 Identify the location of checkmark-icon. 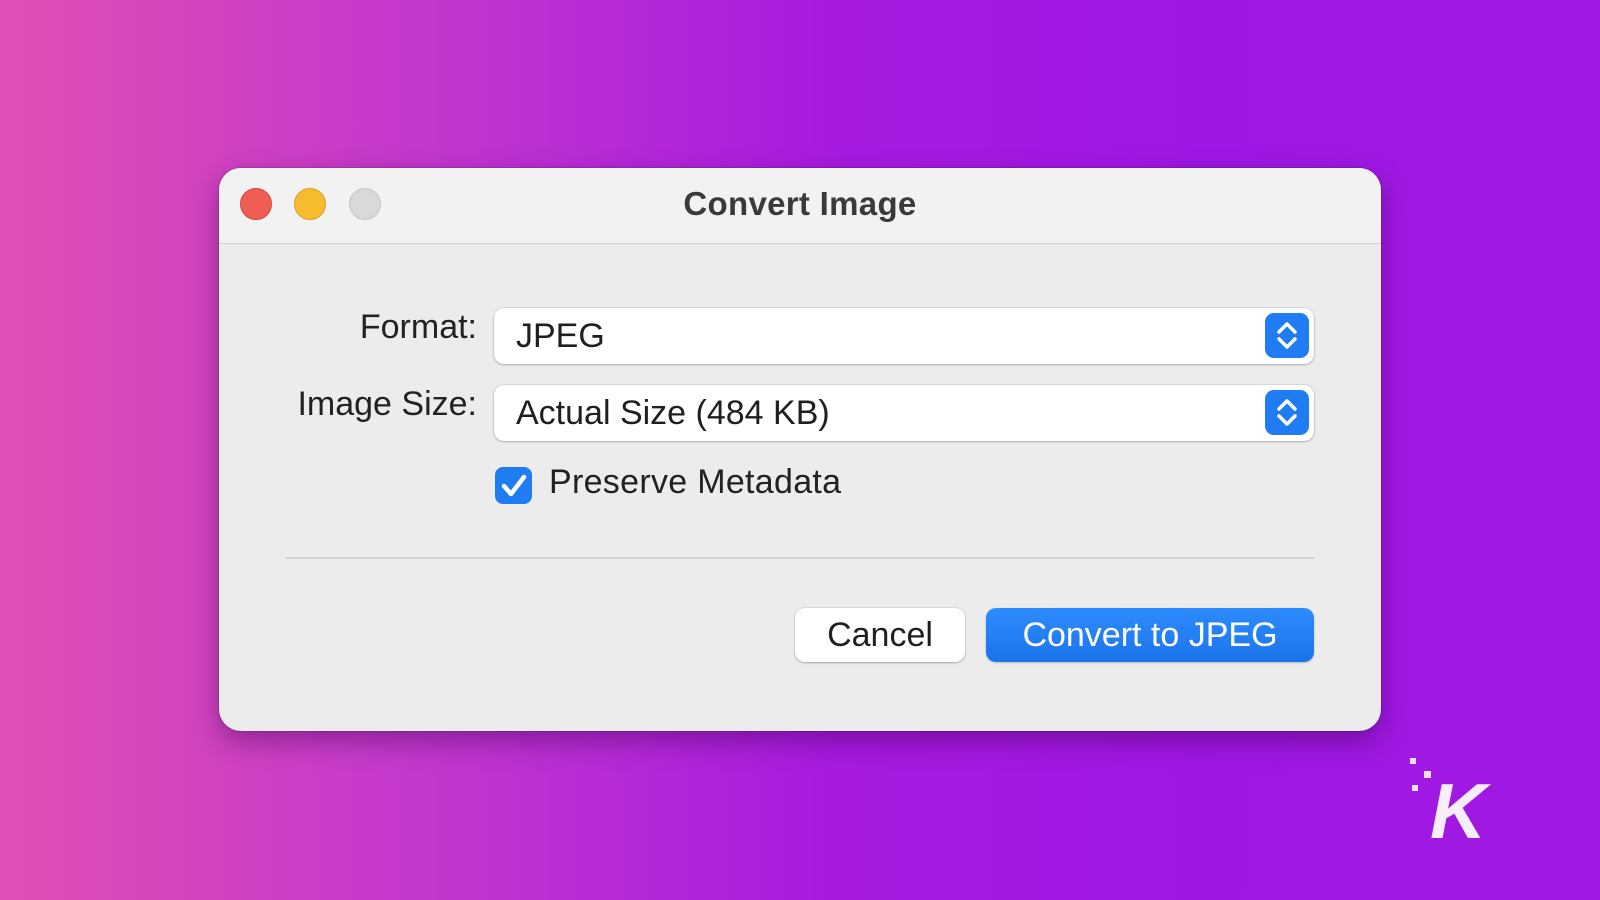
(514, 485).